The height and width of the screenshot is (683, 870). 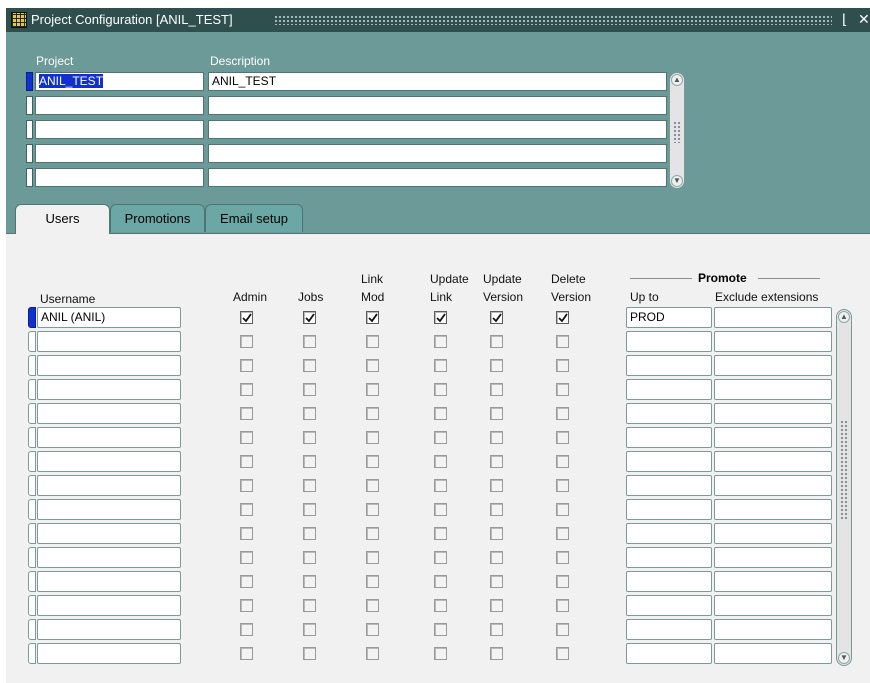 What do you see at coordinates (438, 20) in the screenshot?
I see `title-bar: Project Configuration [ANIL_TEST] ⌊ ✕` at bounding box center [438, 20].